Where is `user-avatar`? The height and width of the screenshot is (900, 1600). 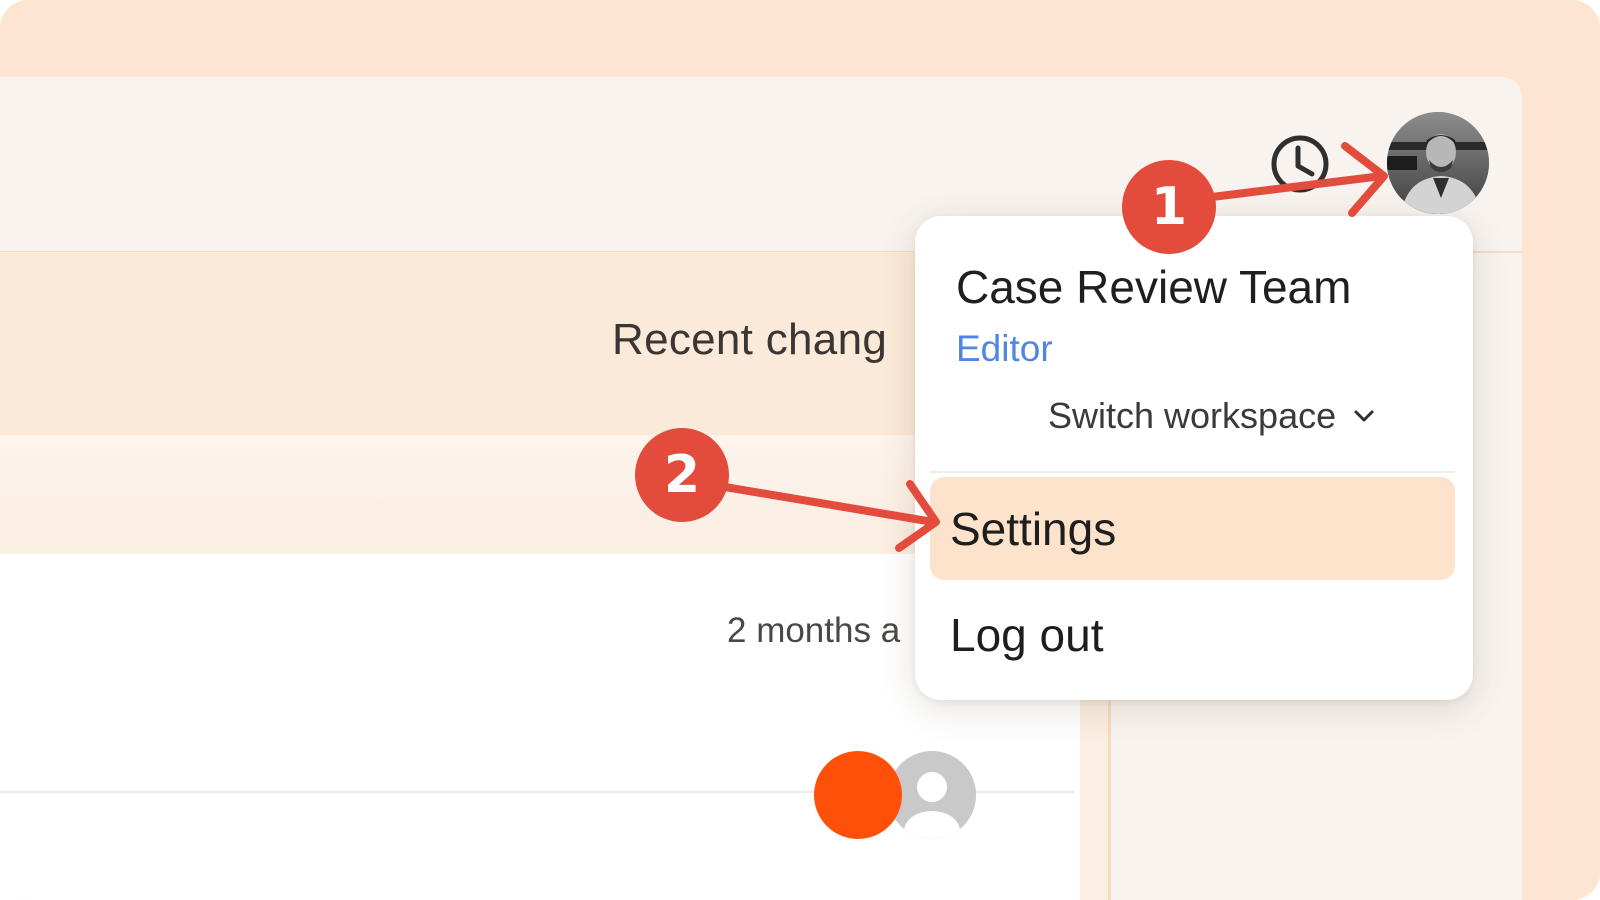
user-avatar is located at coordinates (1438, 163).